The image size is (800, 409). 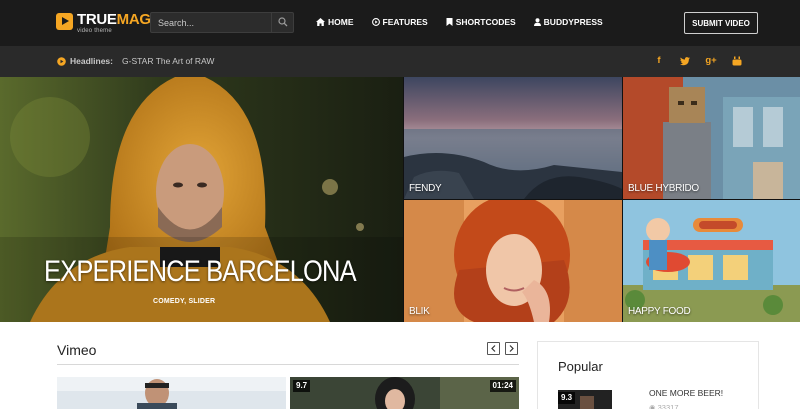 What do you see at coordinates (288, 364) in the screenshot?
I see `section-divider` at bounding box center [288, 364].